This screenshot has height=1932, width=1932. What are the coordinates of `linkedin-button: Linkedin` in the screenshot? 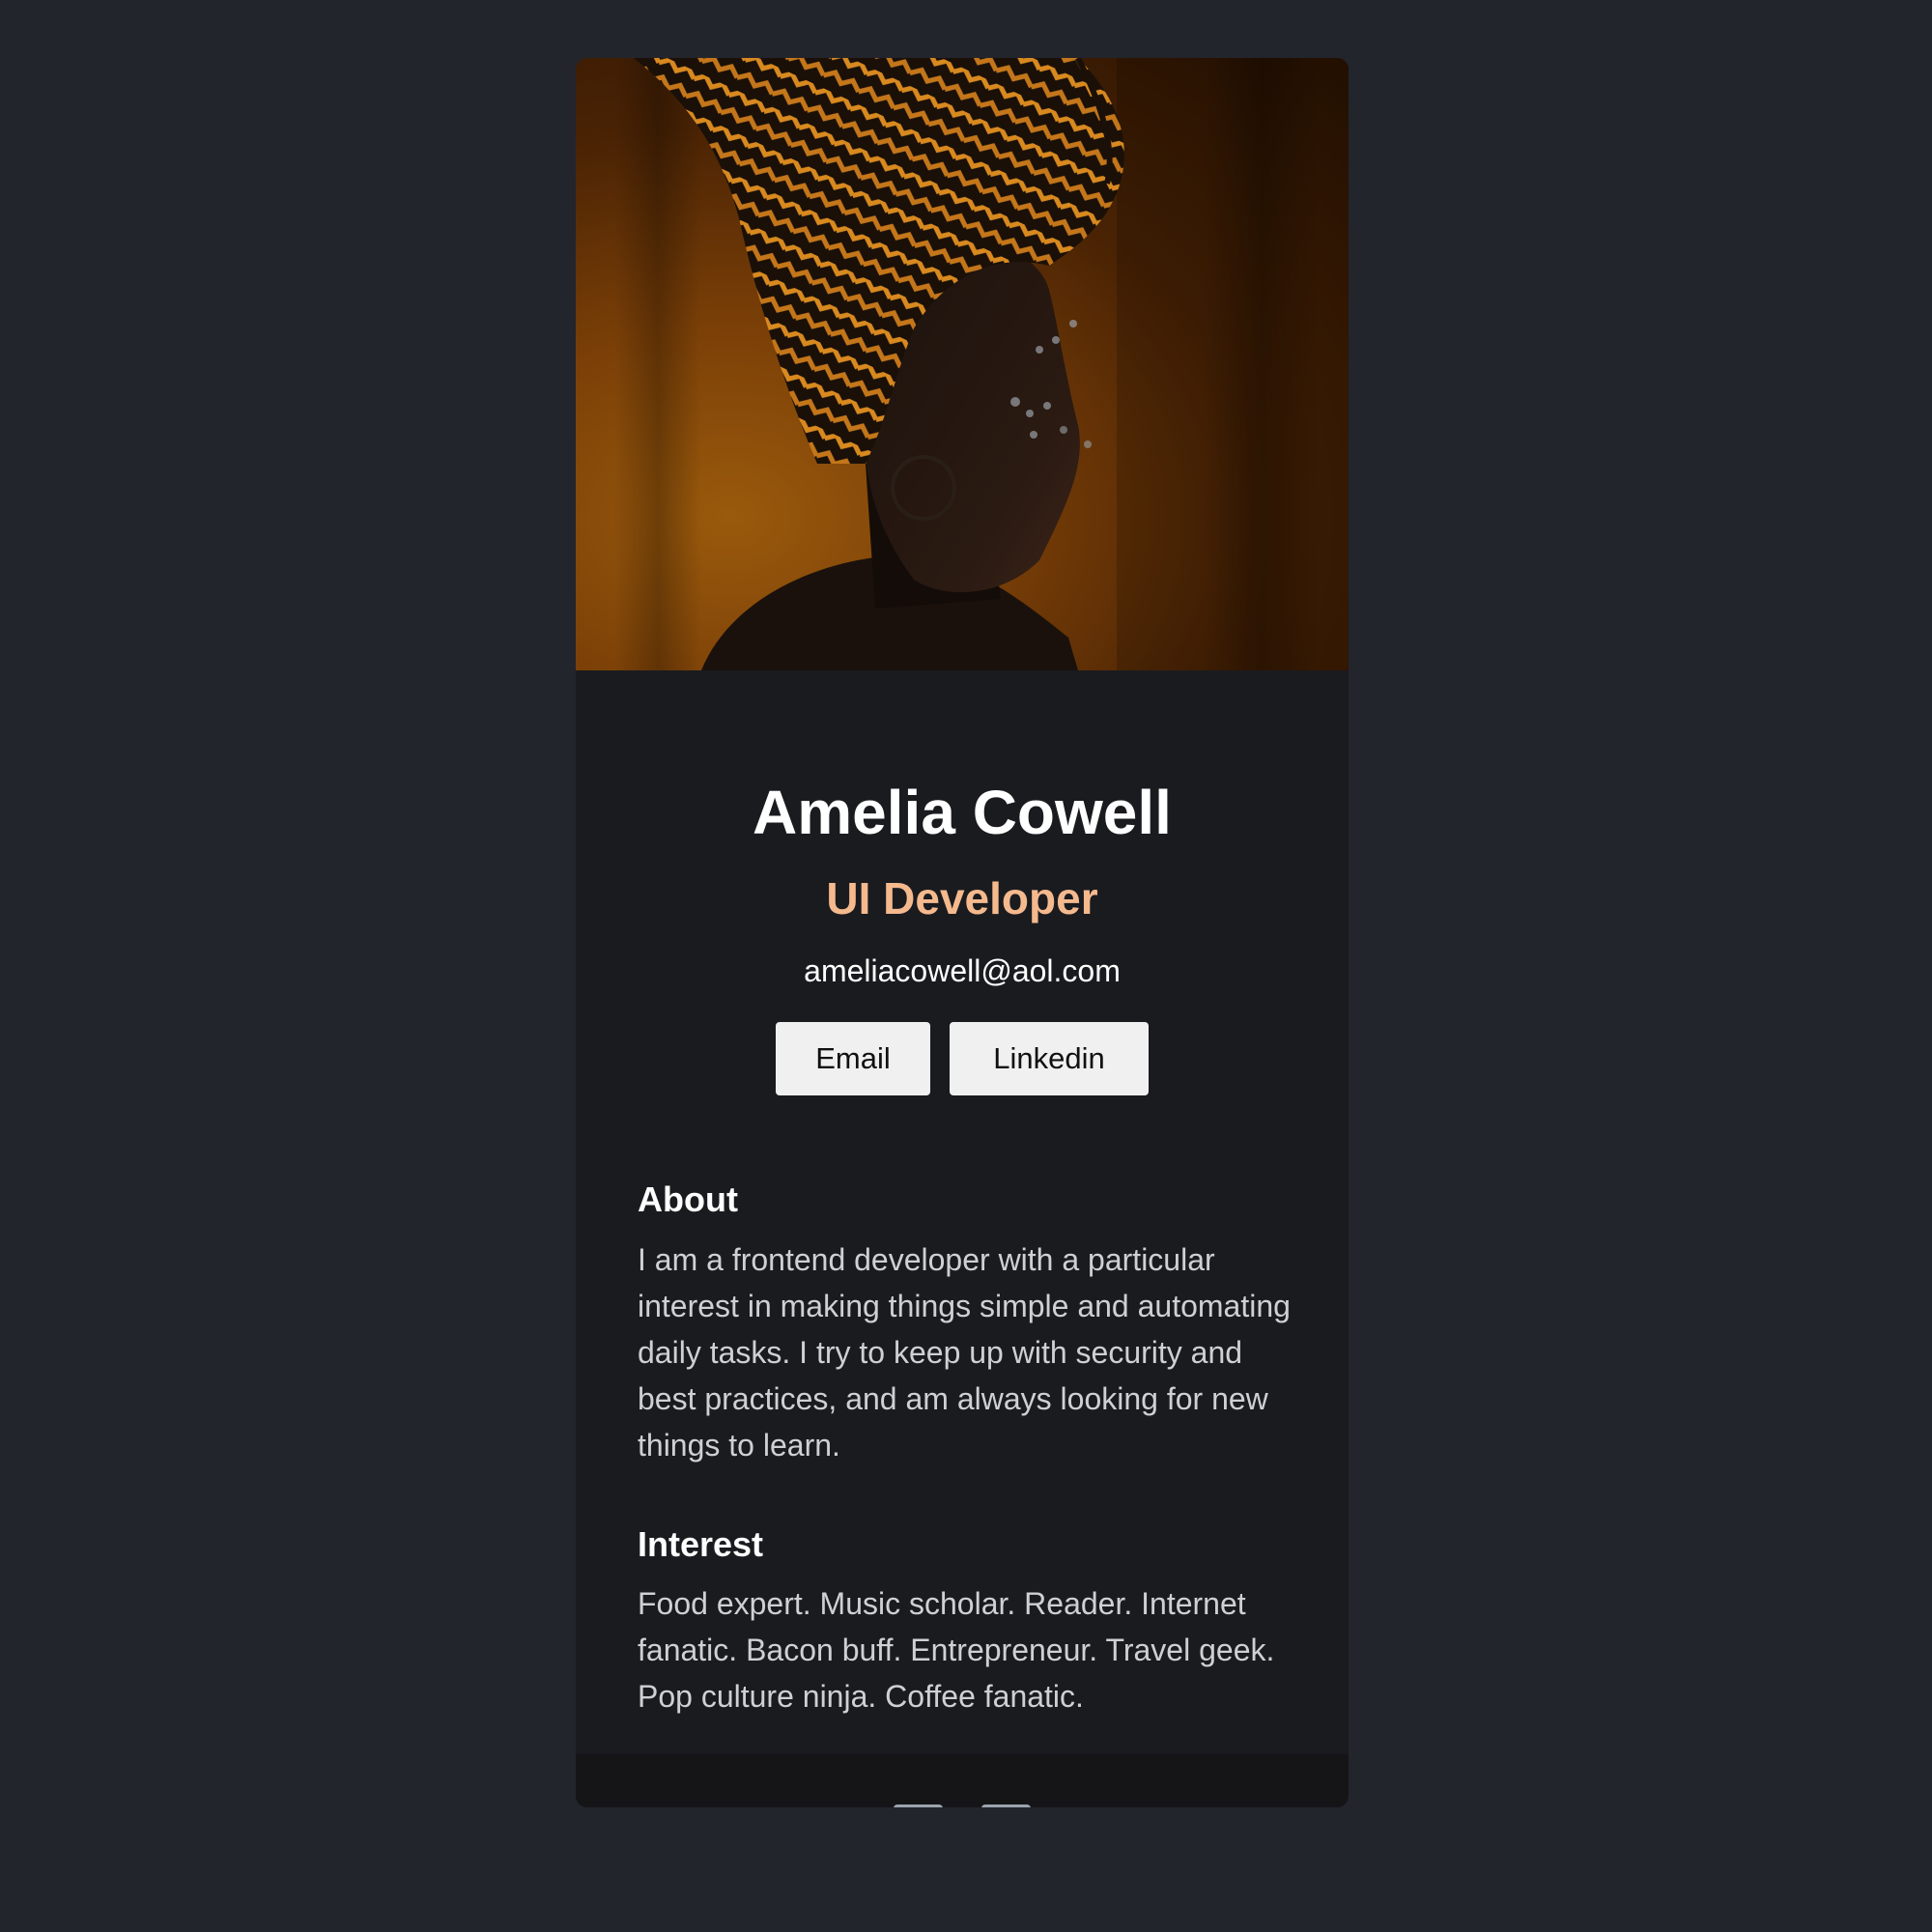 It's located at (1049, 1058).